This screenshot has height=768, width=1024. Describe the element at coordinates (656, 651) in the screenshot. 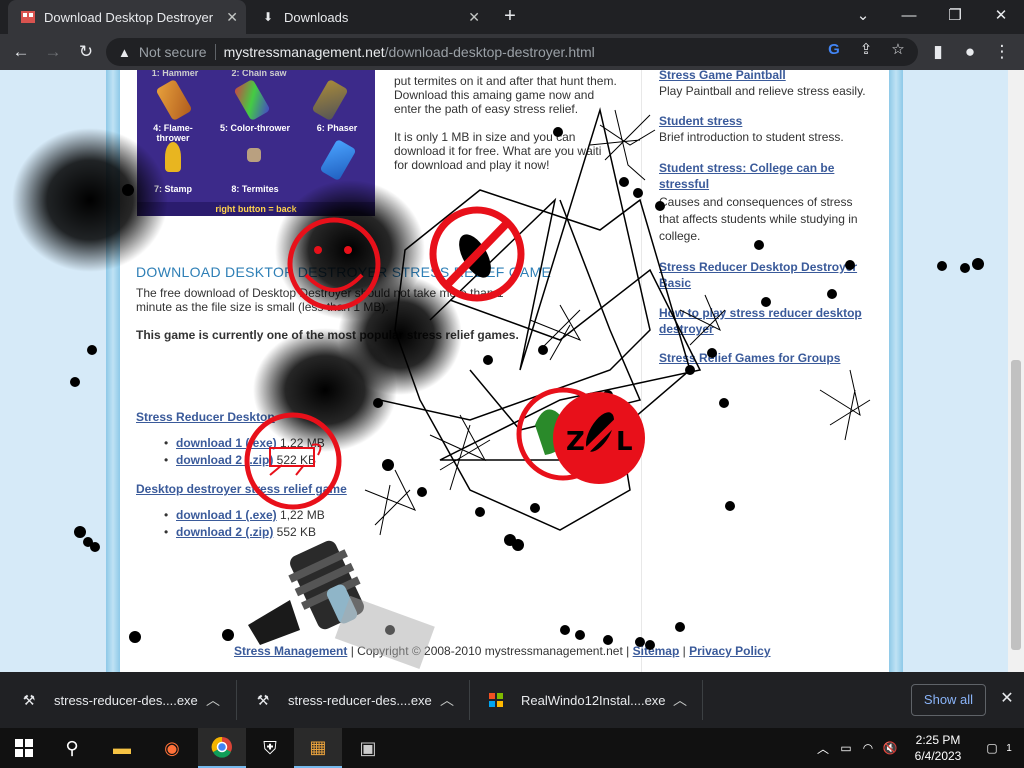

I see `footer-link-sitemap: Sitemap` at that location.